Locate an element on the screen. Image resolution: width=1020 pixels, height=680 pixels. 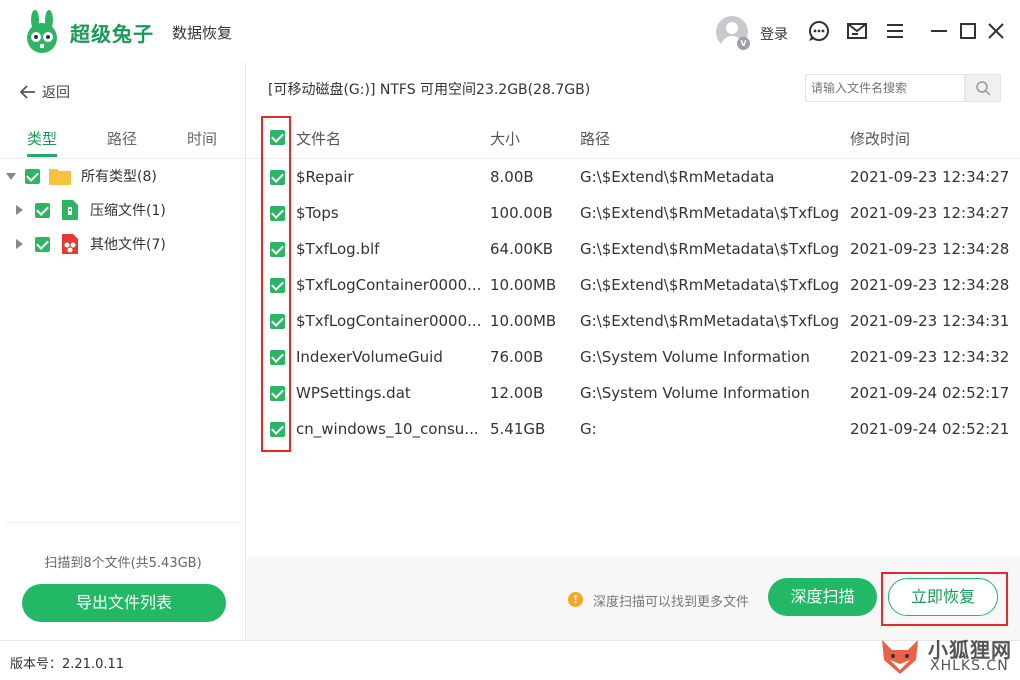
menu-icon is located at coordinates (895, 31).